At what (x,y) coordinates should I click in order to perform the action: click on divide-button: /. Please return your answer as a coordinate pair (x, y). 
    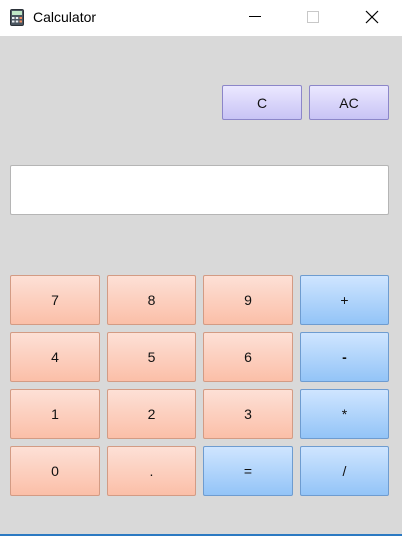
    Looking at the image, I should click on (344, 471).